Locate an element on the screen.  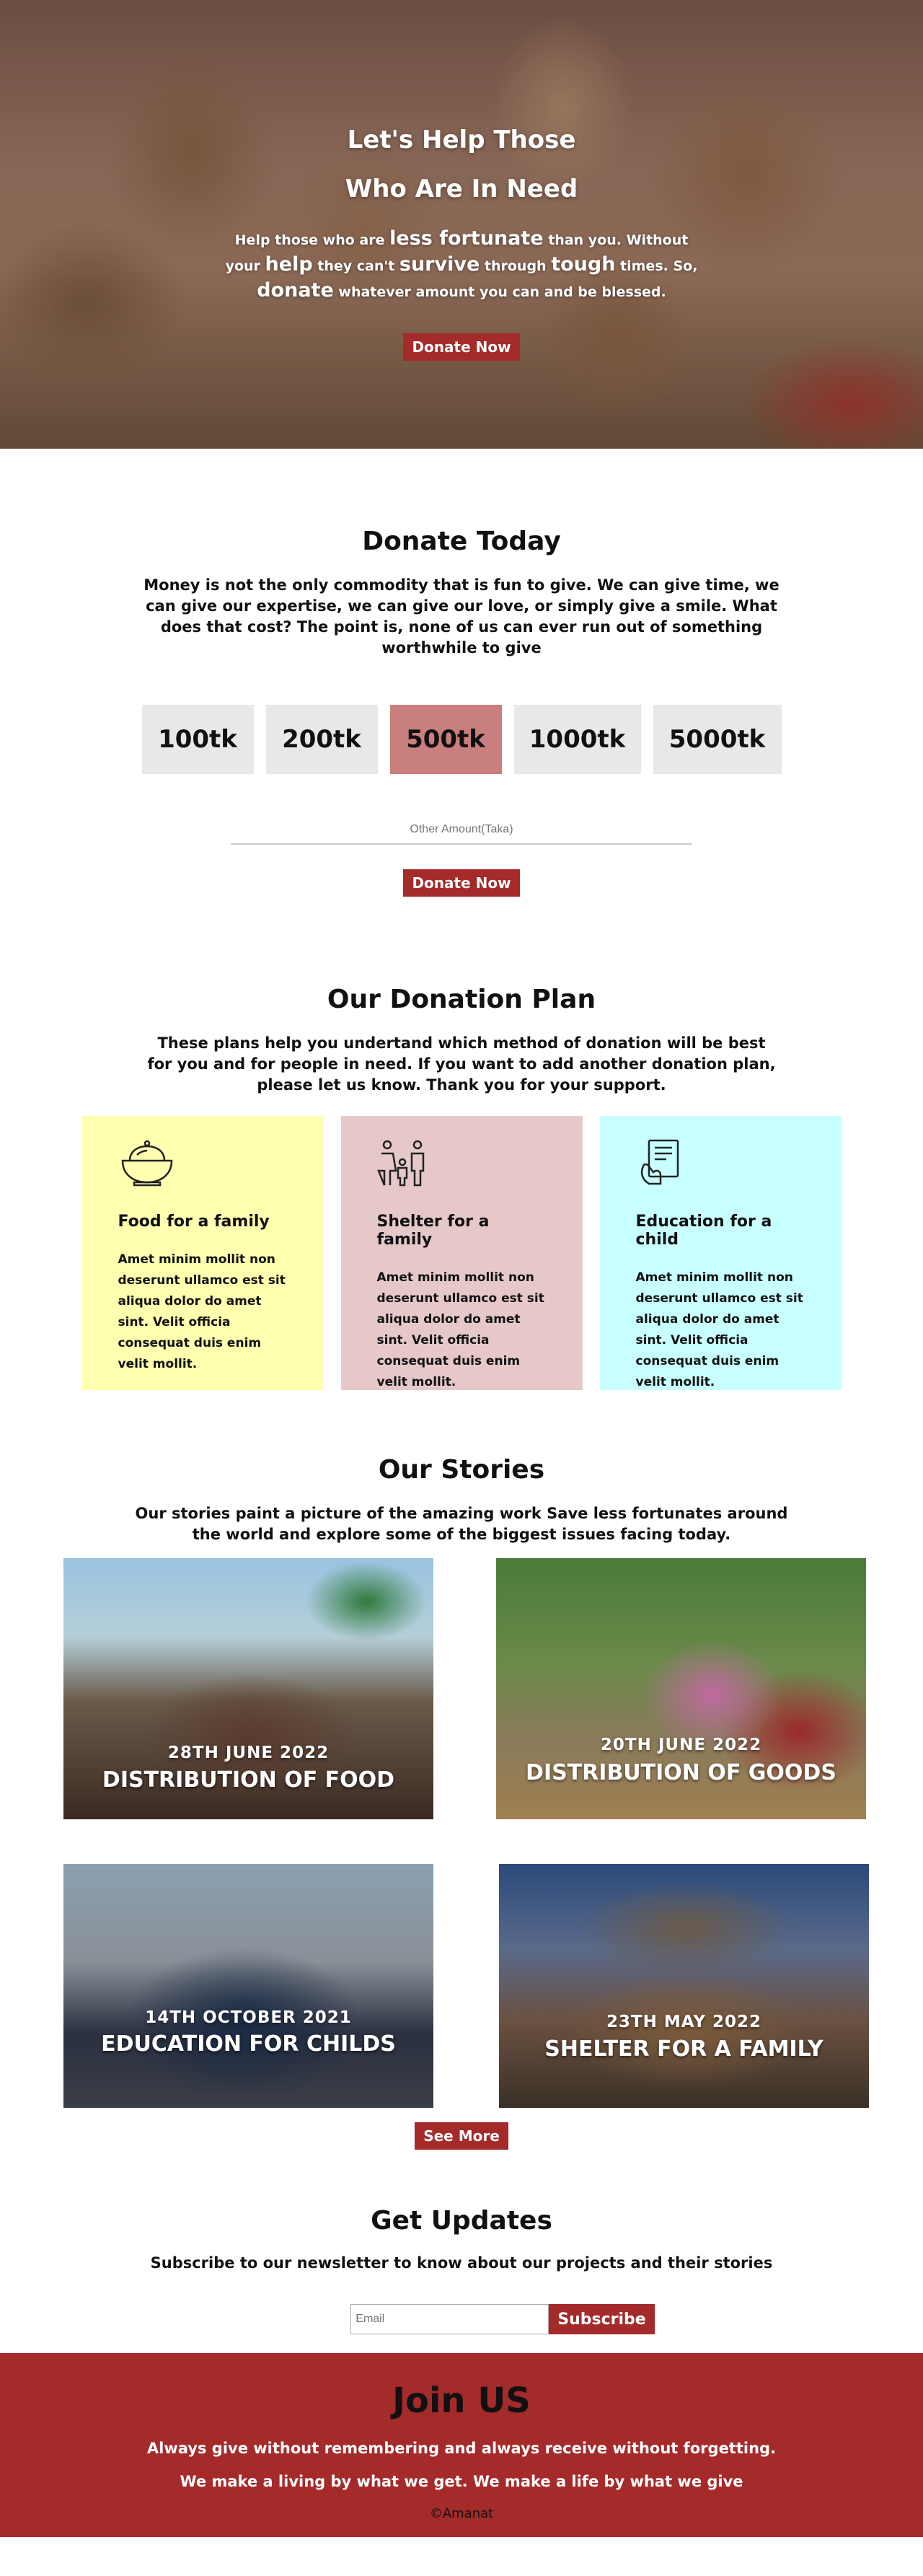
amount-option-1000: 1000tk is located at coordinates (577, 739).